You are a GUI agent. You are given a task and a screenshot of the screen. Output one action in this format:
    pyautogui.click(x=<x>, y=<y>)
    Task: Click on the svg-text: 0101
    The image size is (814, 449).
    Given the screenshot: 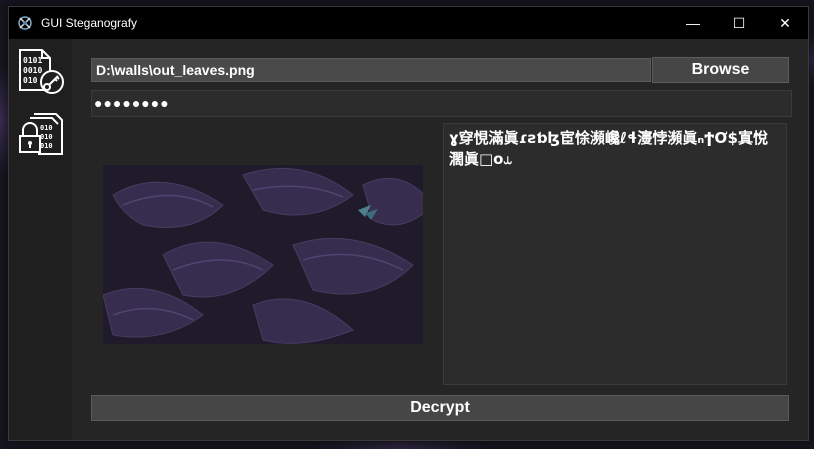 What is the action you would take?
    pyautogui.click(x=32, y=60)
    